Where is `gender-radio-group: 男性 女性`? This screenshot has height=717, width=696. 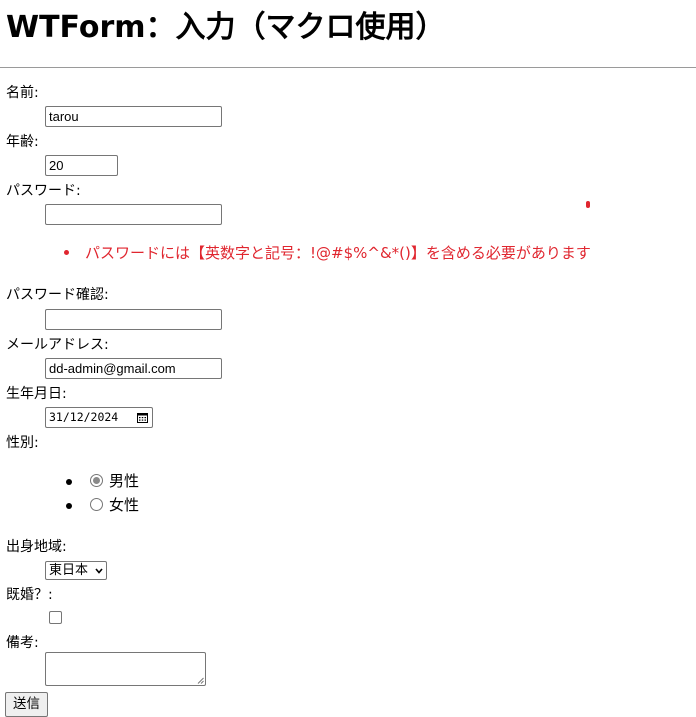
gender-radio-group: 男性 女性 is located at coordinates (99, 494).